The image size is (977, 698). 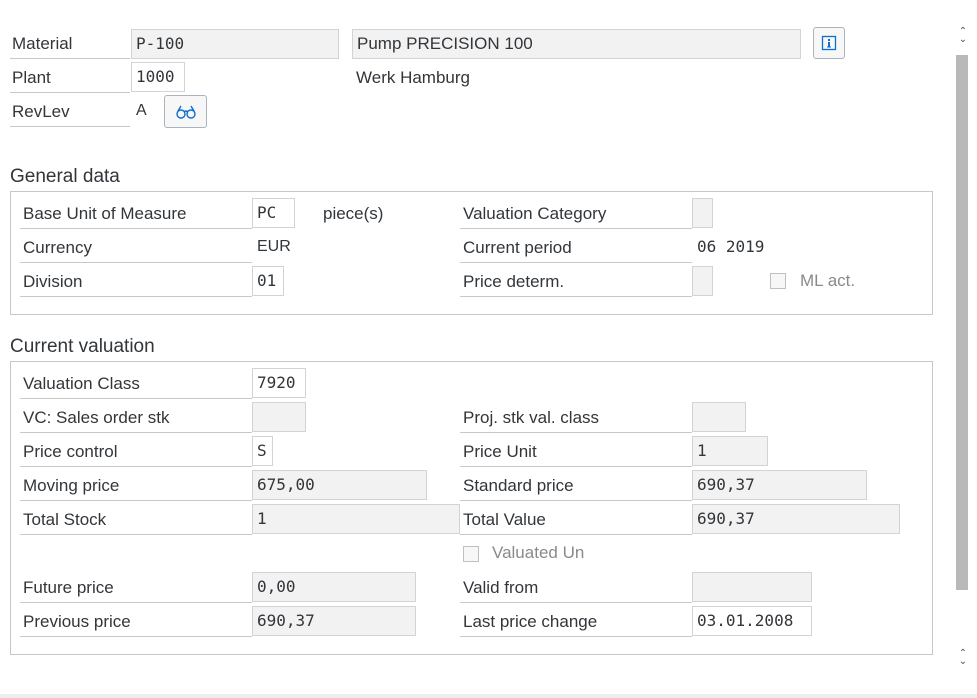 I want to click on last-price-change-field: 03.01.2008, so click(x=752, y=621).